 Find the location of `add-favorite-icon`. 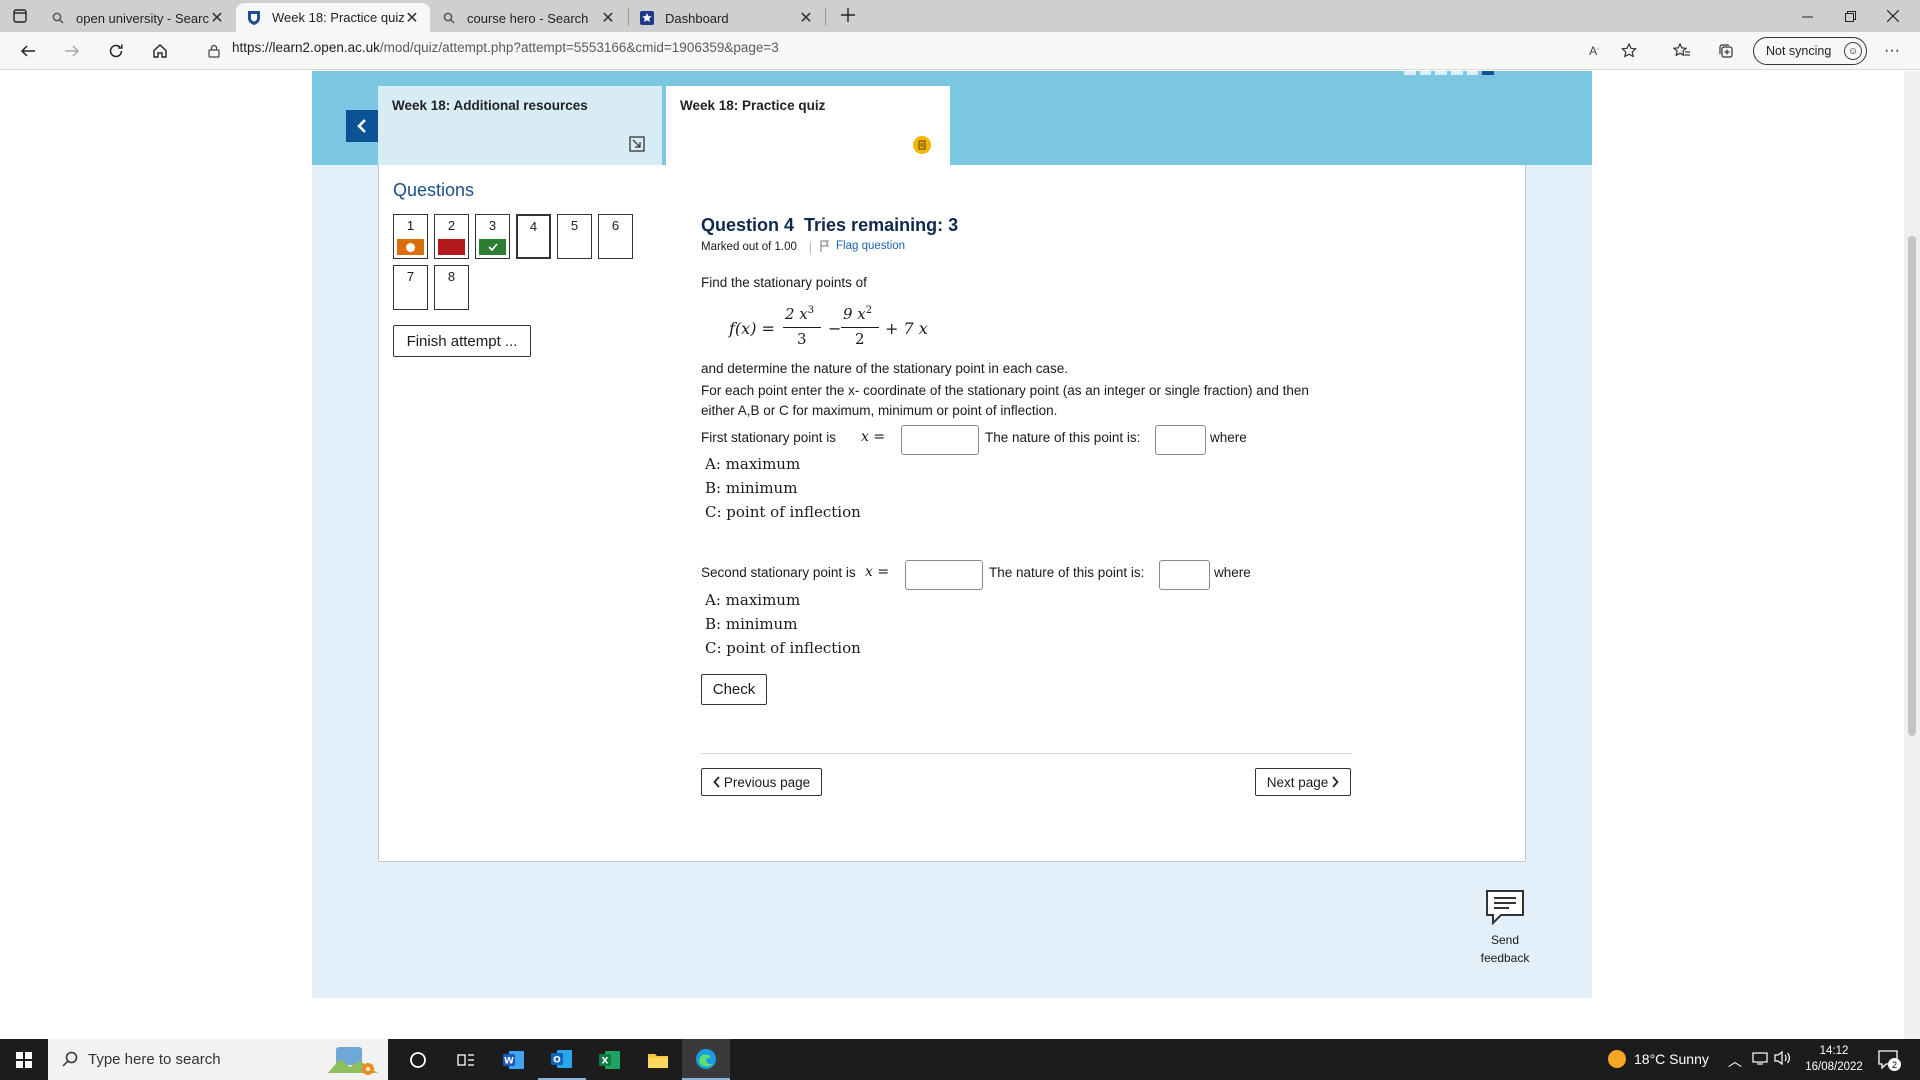

add-favorite-icon is located at coordinates (1630, 51).